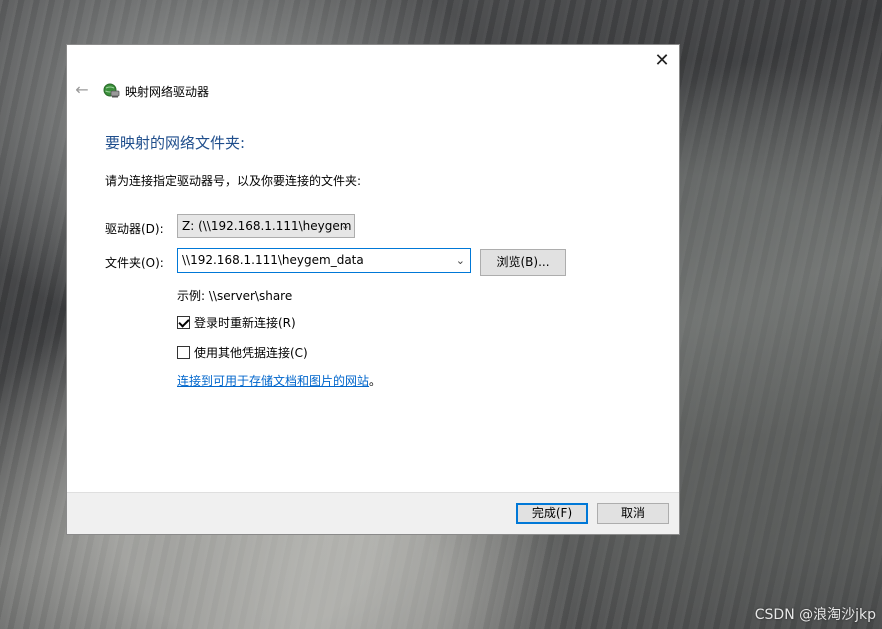 The height and width of the screenshot is (629, 882). I want to click on close-button: ✕, so click(662, 60).